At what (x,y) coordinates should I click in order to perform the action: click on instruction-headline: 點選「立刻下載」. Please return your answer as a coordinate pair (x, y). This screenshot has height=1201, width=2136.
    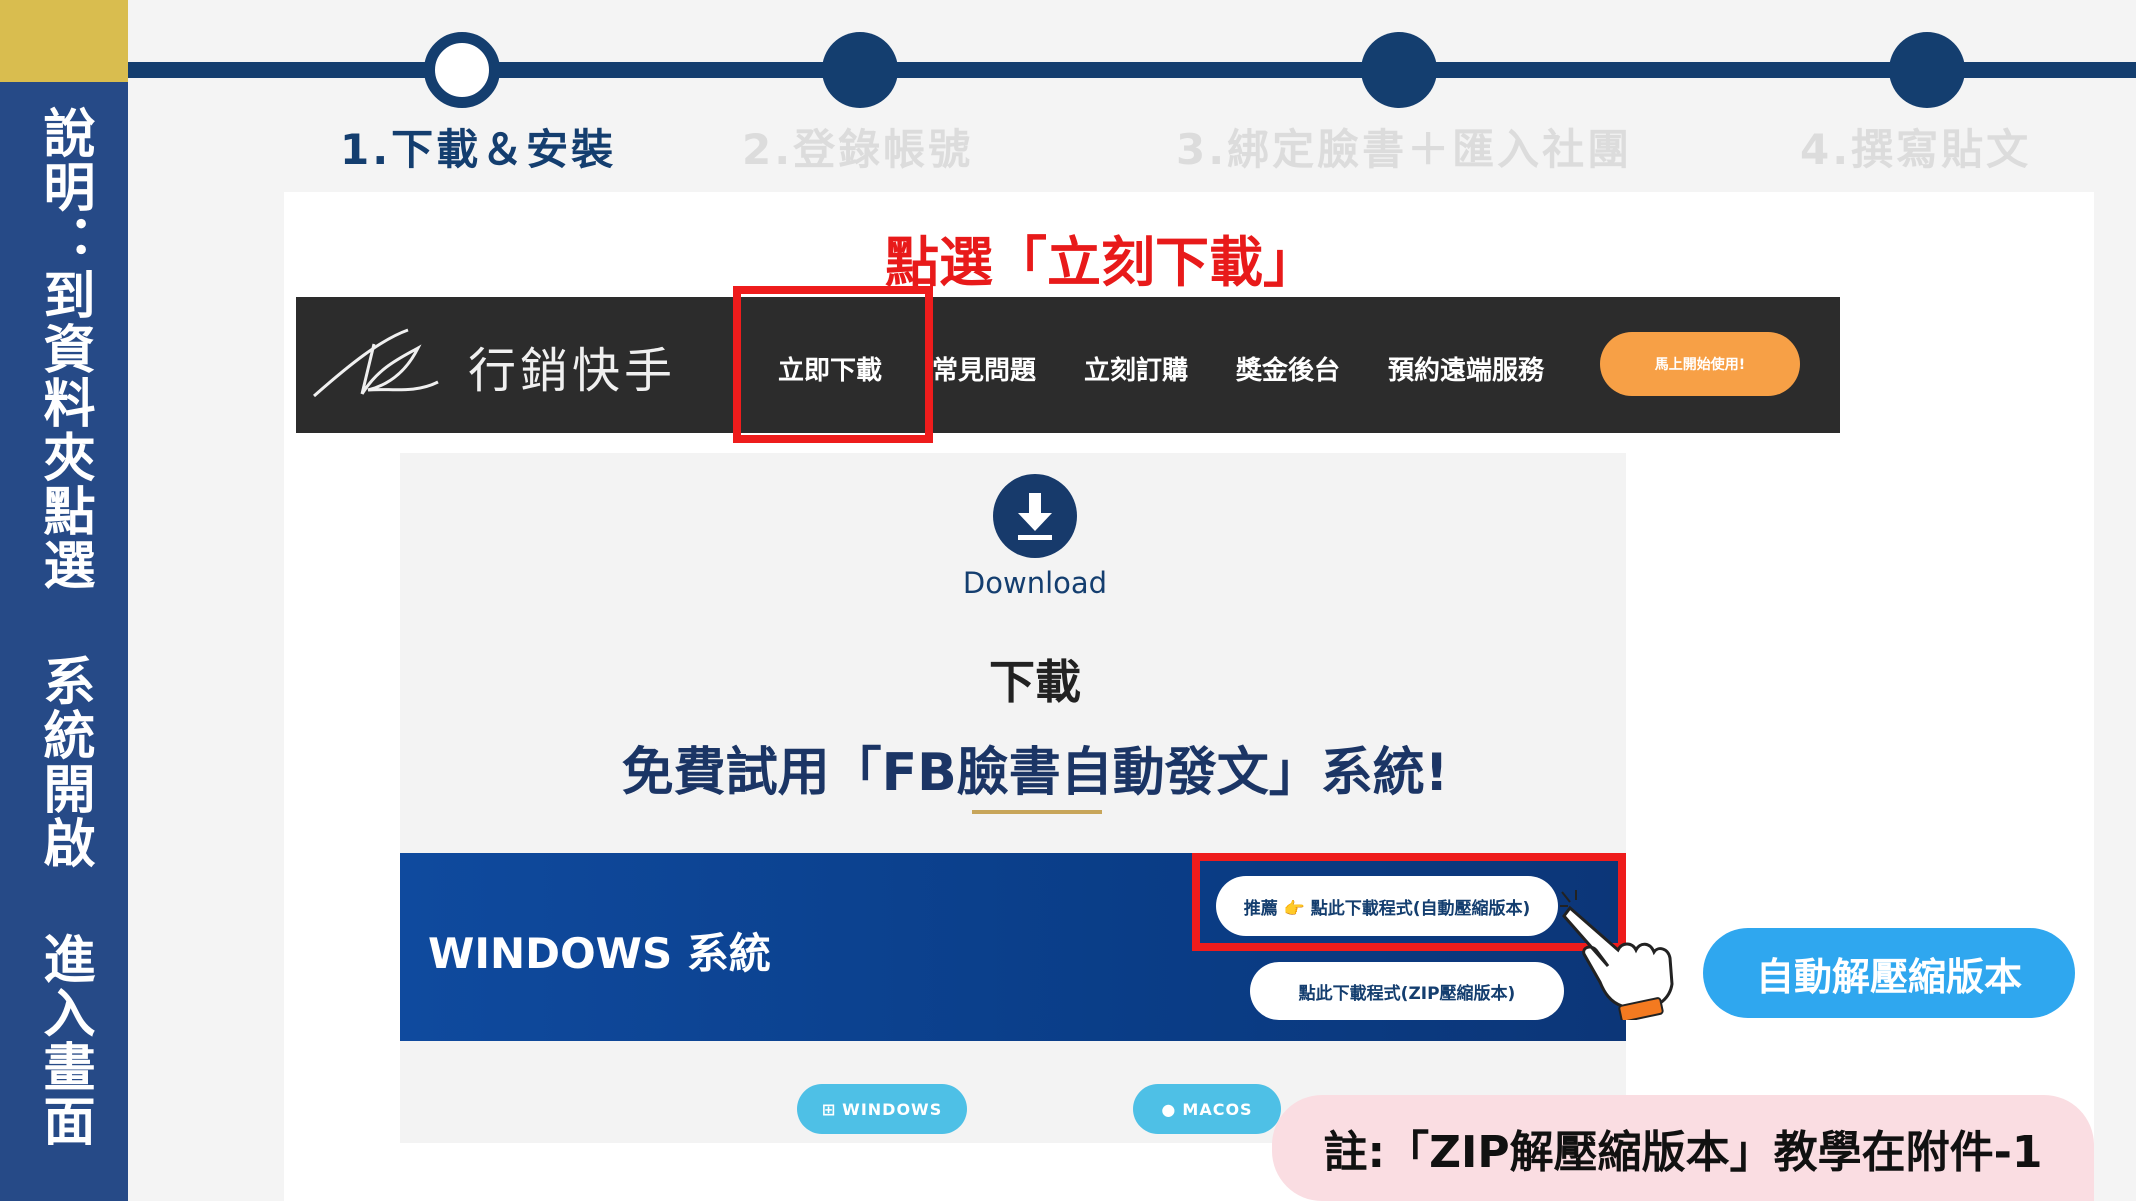
    Looking at the image, I should click on (1101, 262).